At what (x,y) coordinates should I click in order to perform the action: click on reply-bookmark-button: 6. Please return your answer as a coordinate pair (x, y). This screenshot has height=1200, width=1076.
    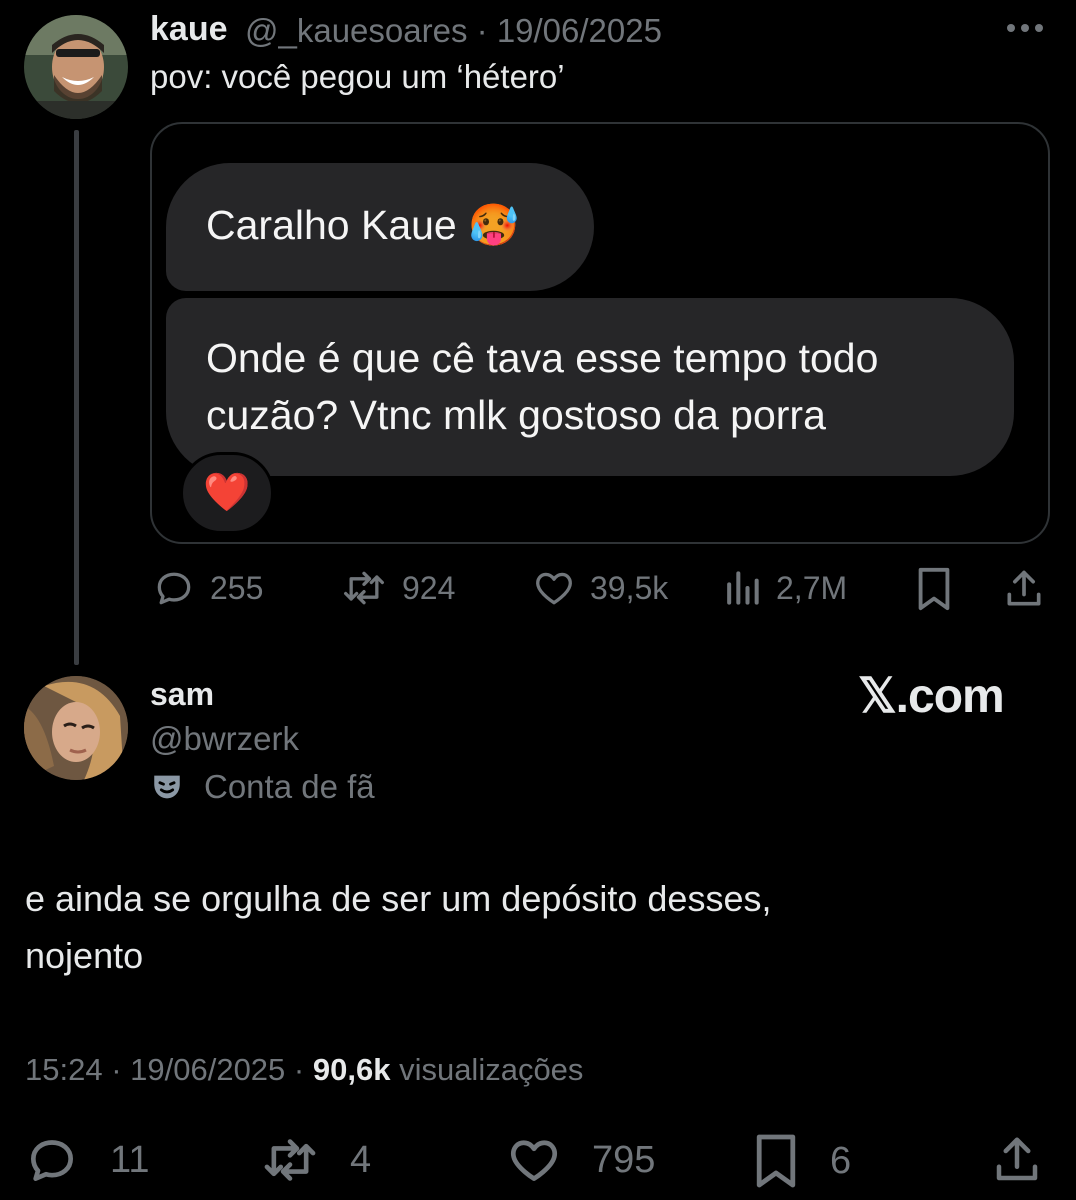
    Looking at the image, I should click on (801, 1161).